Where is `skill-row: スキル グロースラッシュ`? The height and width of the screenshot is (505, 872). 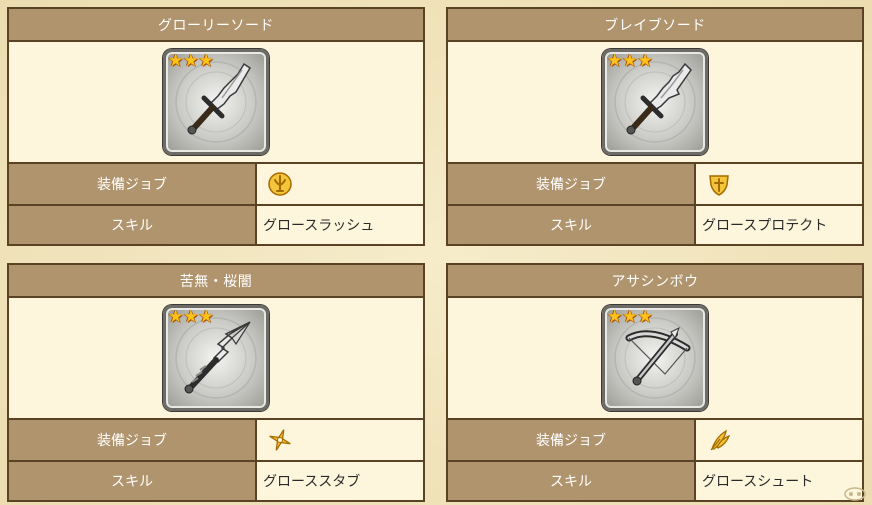
skill-row: スキル グロースラッシュ is located at coordinates (216, 224).